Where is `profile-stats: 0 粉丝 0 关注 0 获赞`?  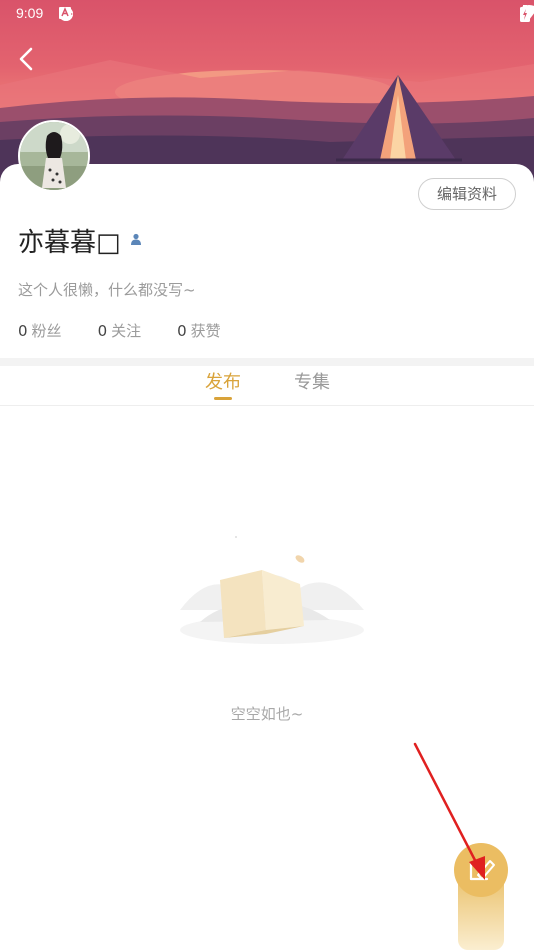 profile-stats: 0 粉丝 0 关注 0 获赞 is located at coordinates (119, 330).